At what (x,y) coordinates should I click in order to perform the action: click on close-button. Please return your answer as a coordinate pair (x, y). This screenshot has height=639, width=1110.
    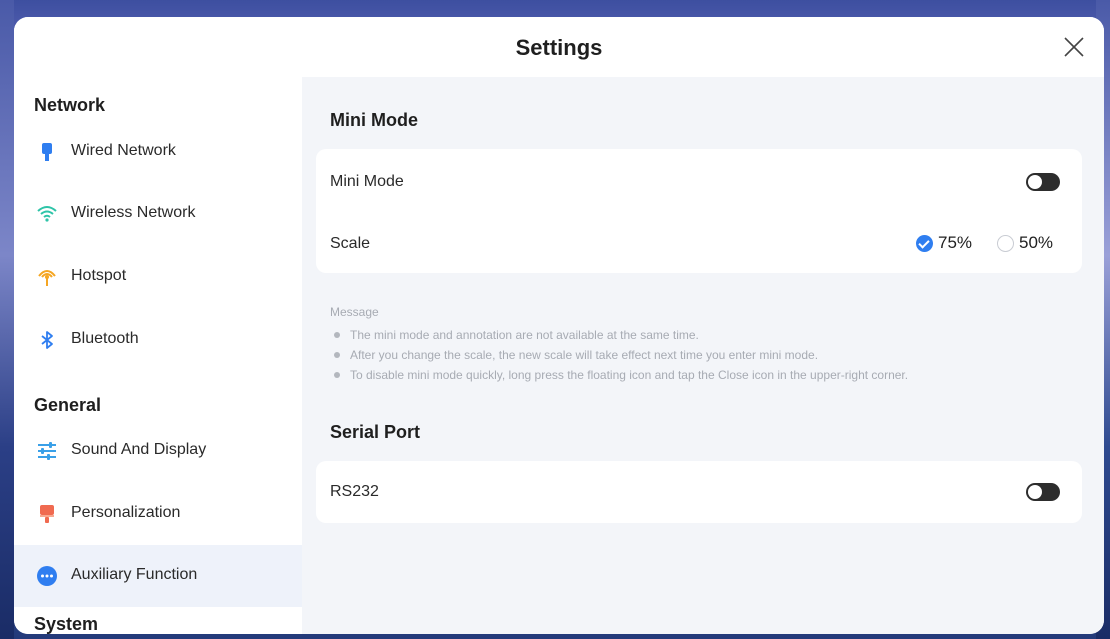
    Looking at the image, I should click on (1074, 47).